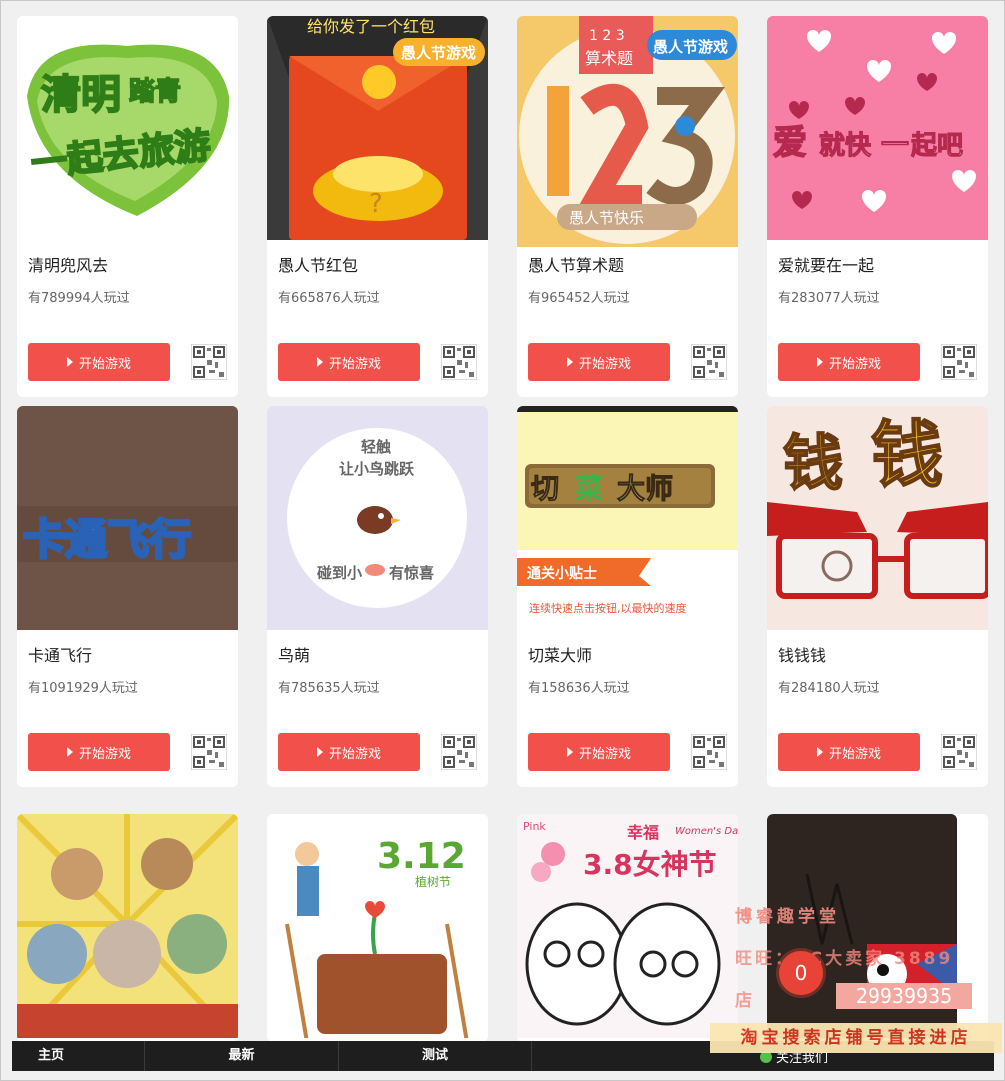 This screenshot has height=1081, width=1005. I want to click on game-thumbnail, so click(127, 926).